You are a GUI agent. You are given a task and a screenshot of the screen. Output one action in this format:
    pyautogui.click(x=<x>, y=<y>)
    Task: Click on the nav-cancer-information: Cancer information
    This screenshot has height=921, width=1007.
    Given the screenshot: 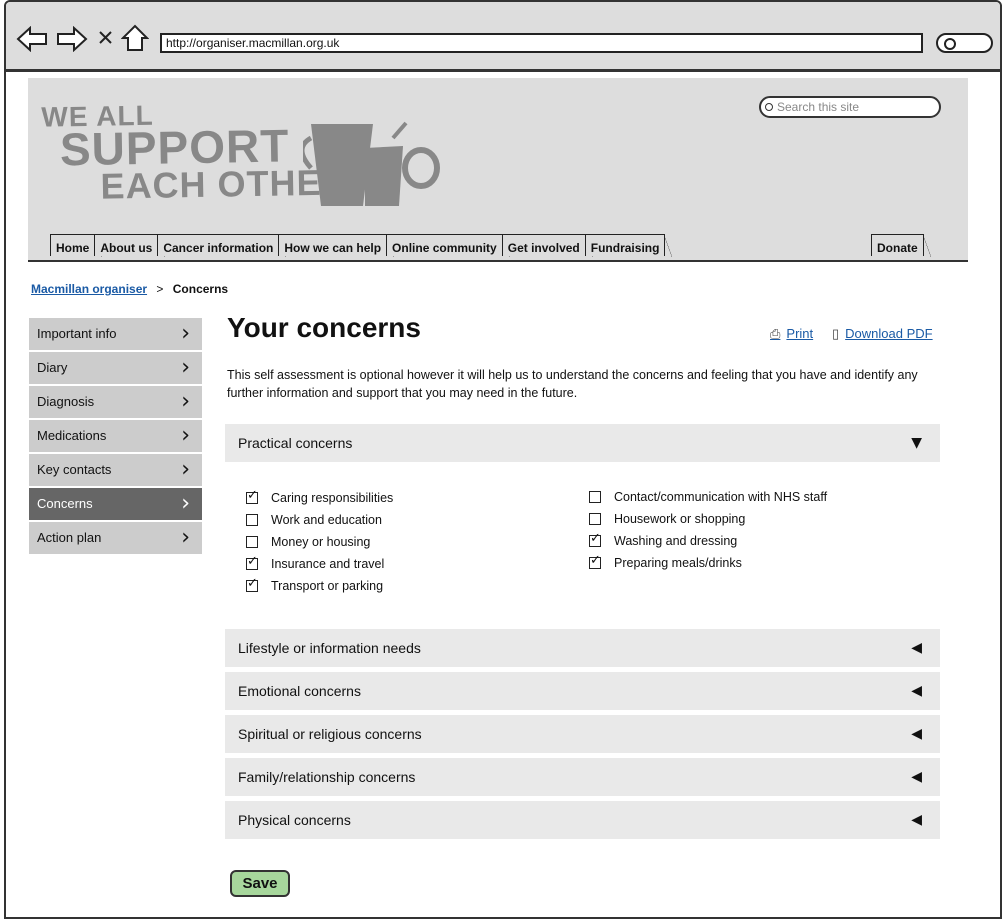 What is the action you would take?
    pyautogui.click(x=222, y=245)
    